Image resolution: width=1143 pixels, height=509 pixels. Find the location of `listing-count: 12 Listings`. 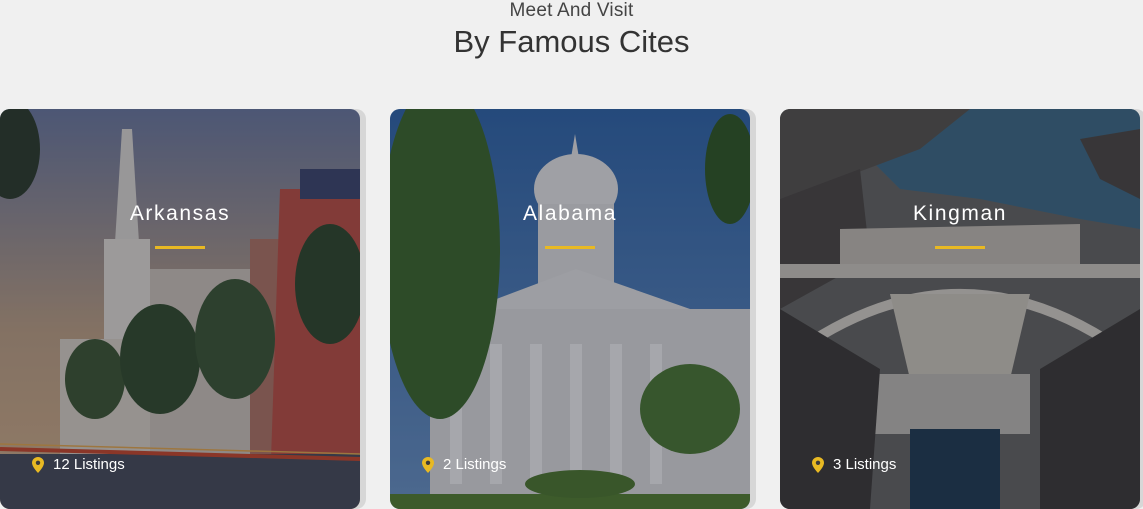

listing-count: 12 Listings is located at coordinates (78, 464).